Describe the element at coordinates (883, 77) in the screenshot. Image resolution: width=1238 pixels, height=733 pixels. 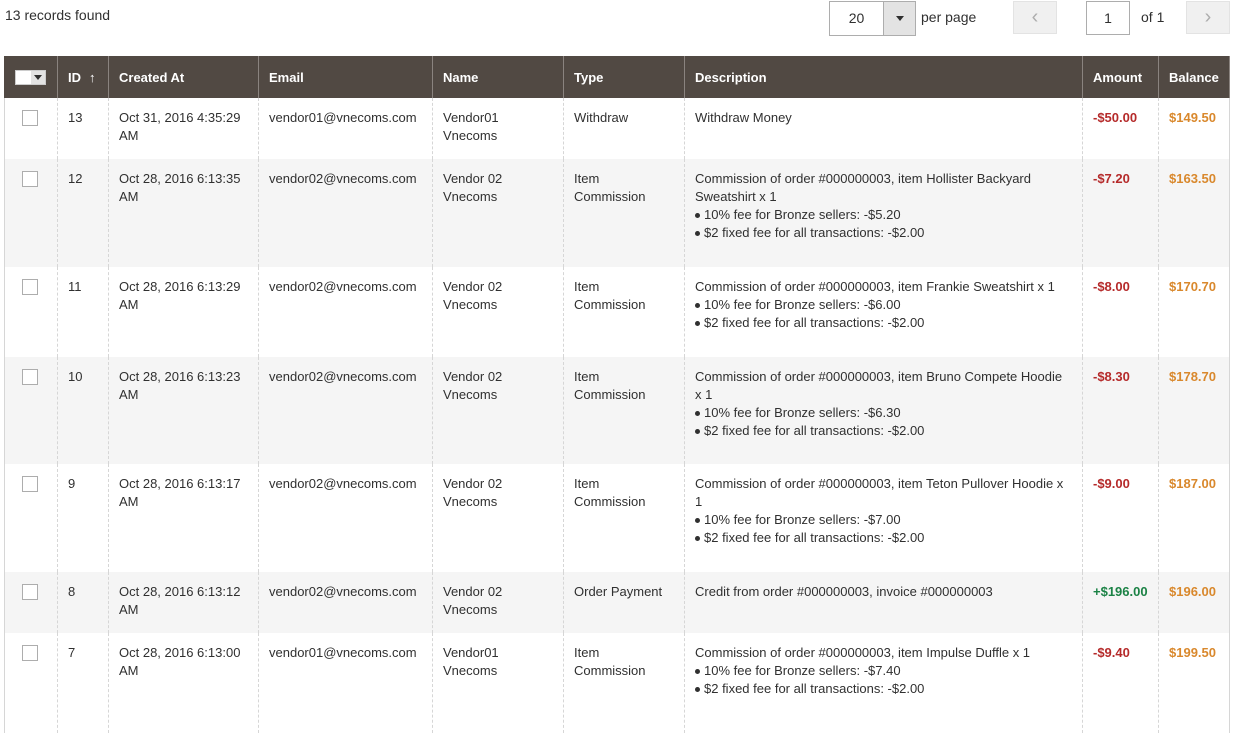
I see `column-header-description: Description` at that location.